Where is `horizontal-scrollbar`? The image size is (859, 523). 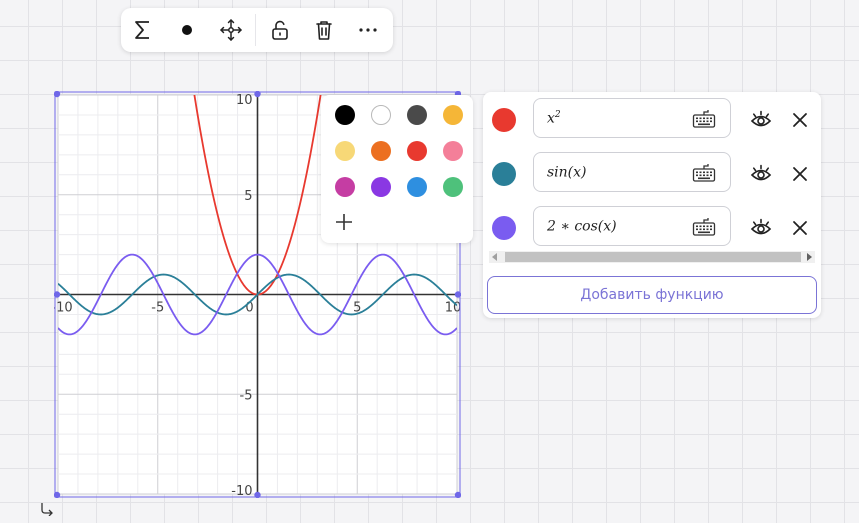 horizontal-scrollbar is located at coordinates (652, 257).